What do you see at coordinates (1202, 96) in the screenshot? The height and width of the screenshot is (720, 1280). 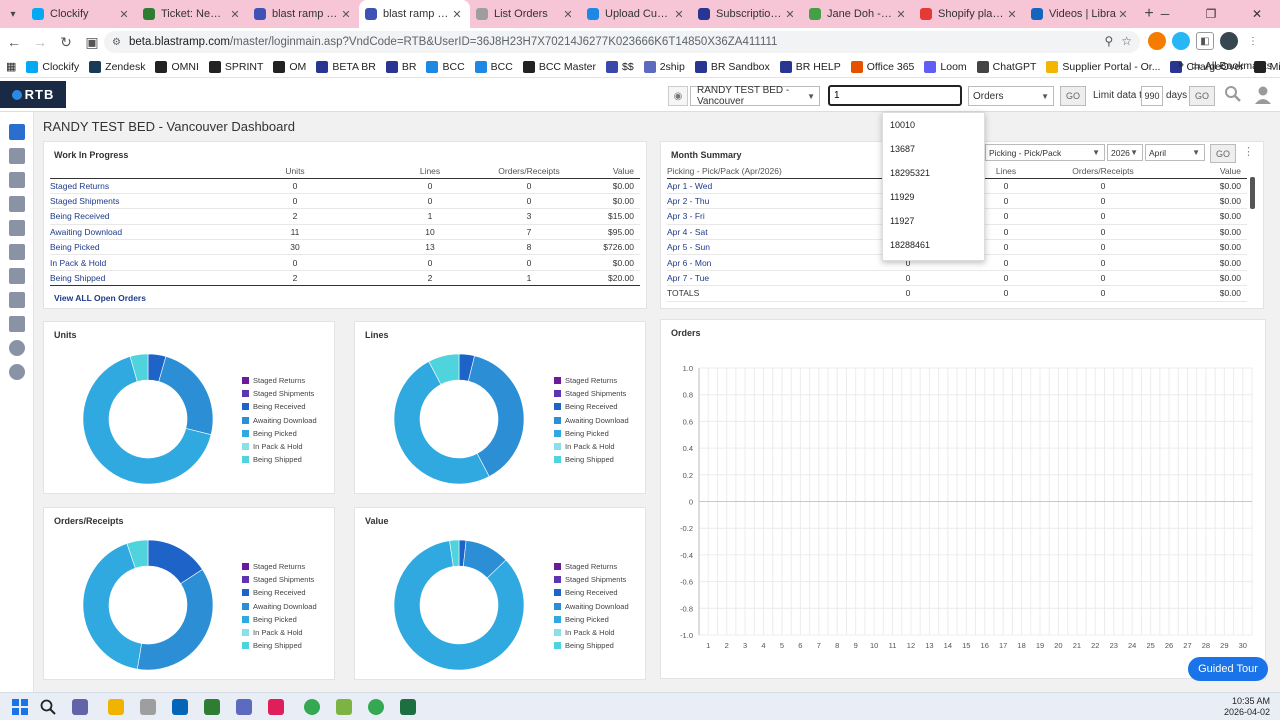 I see `limit-go-button: GO` at bounding box center [1202, 96].